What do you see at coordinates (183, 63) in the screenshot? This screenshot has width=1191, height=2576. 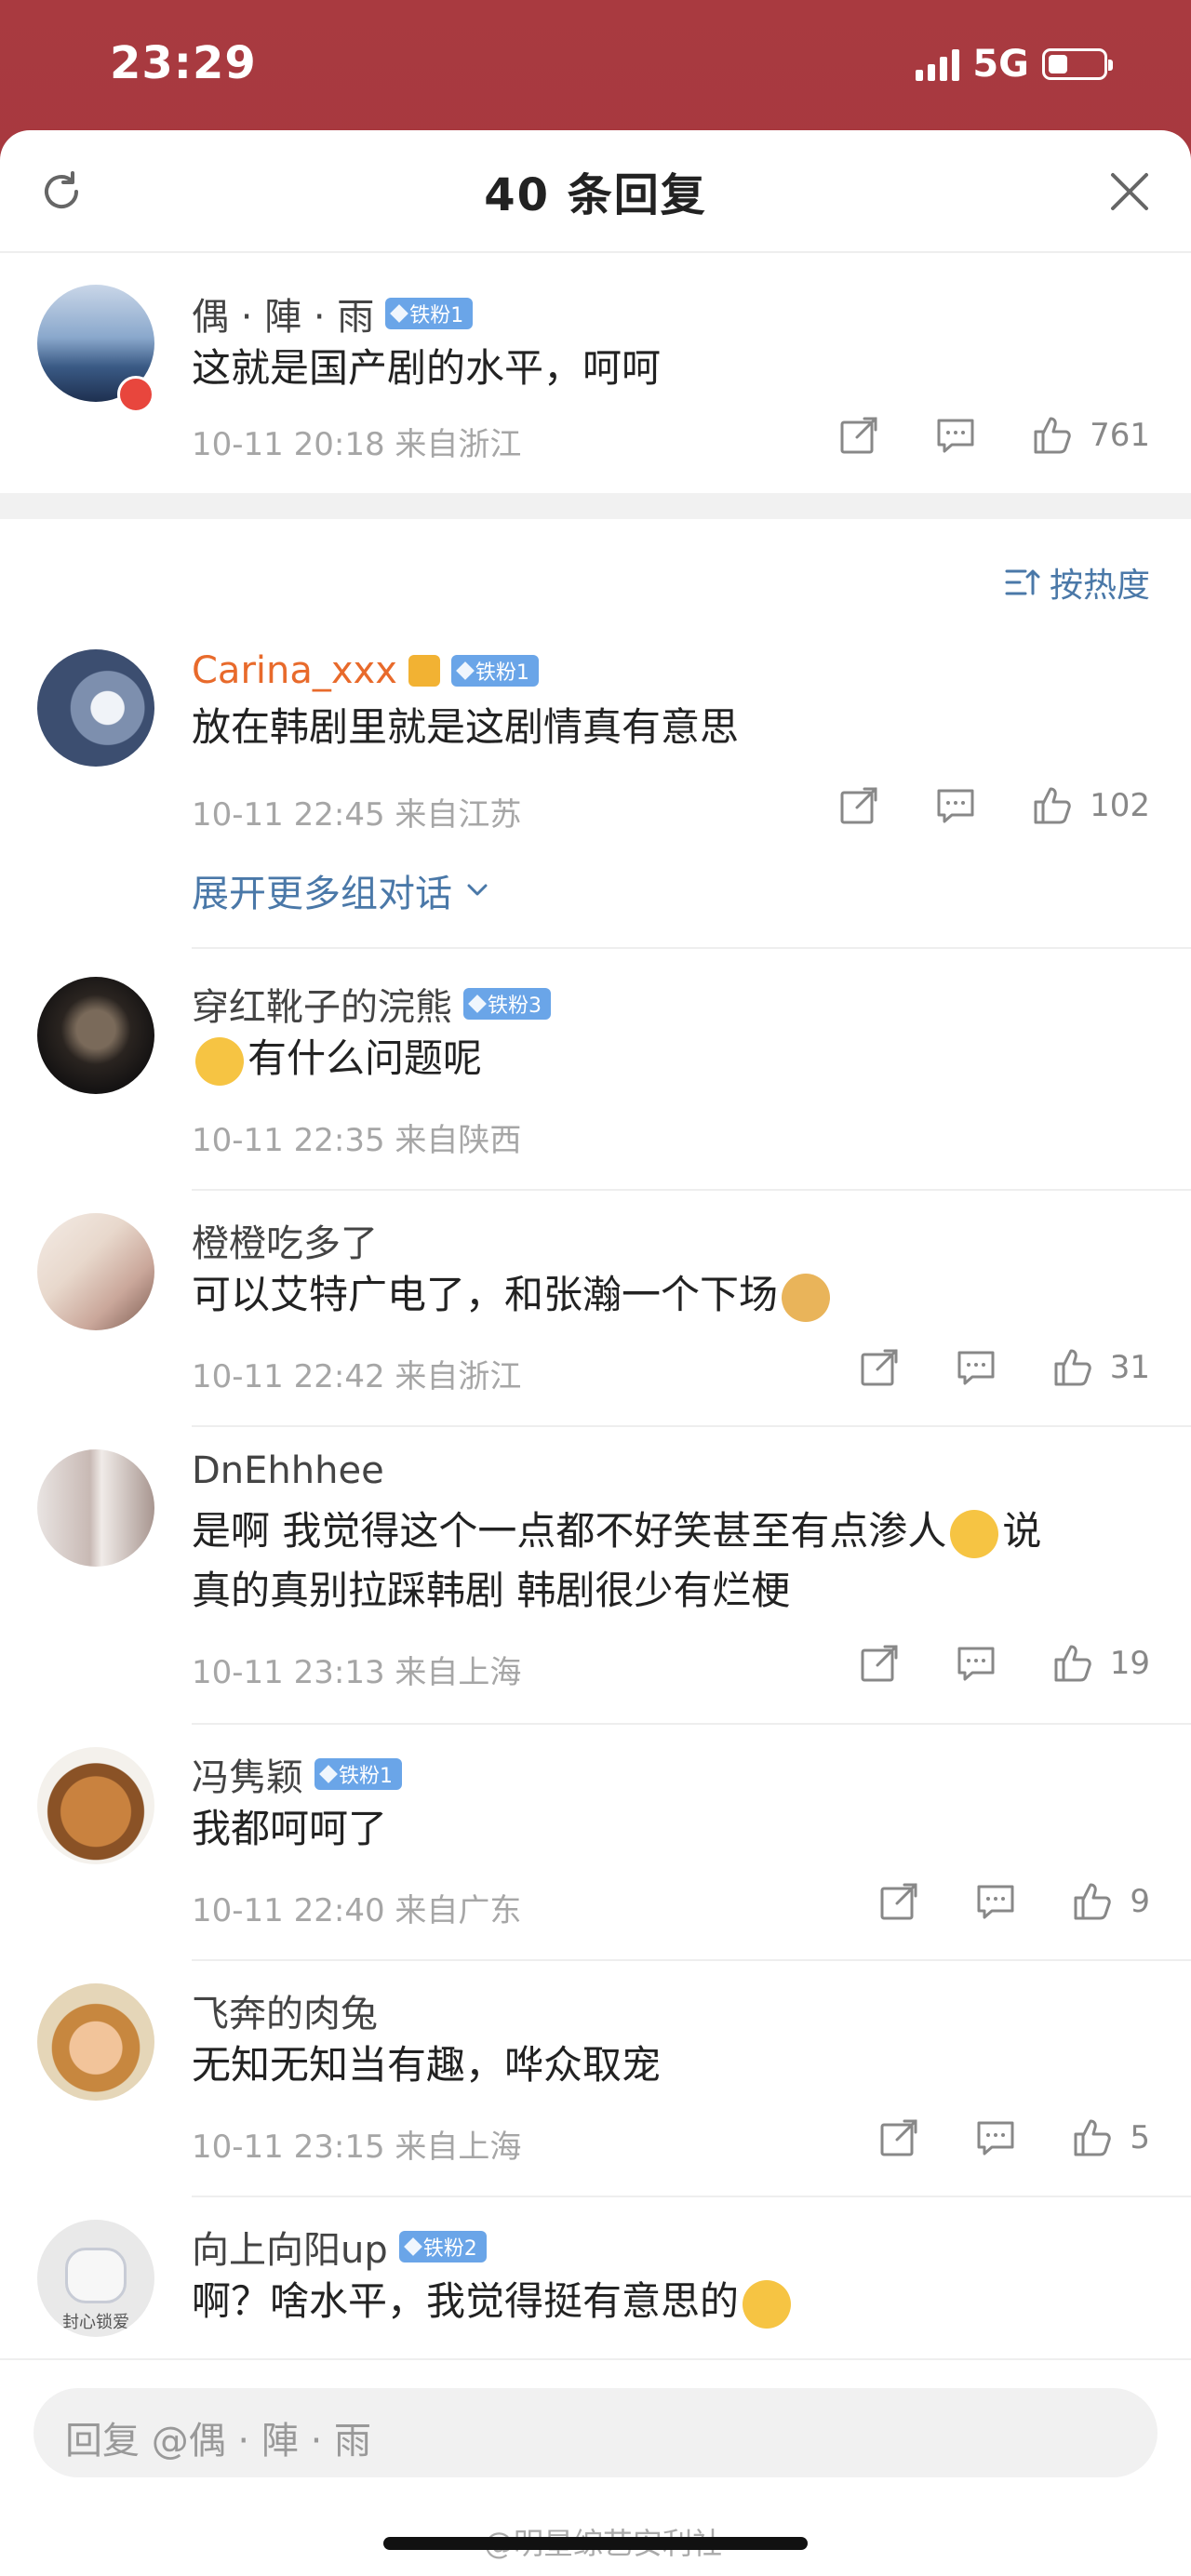 I see `status-time: 23:29` at bounding box center [183, 63].